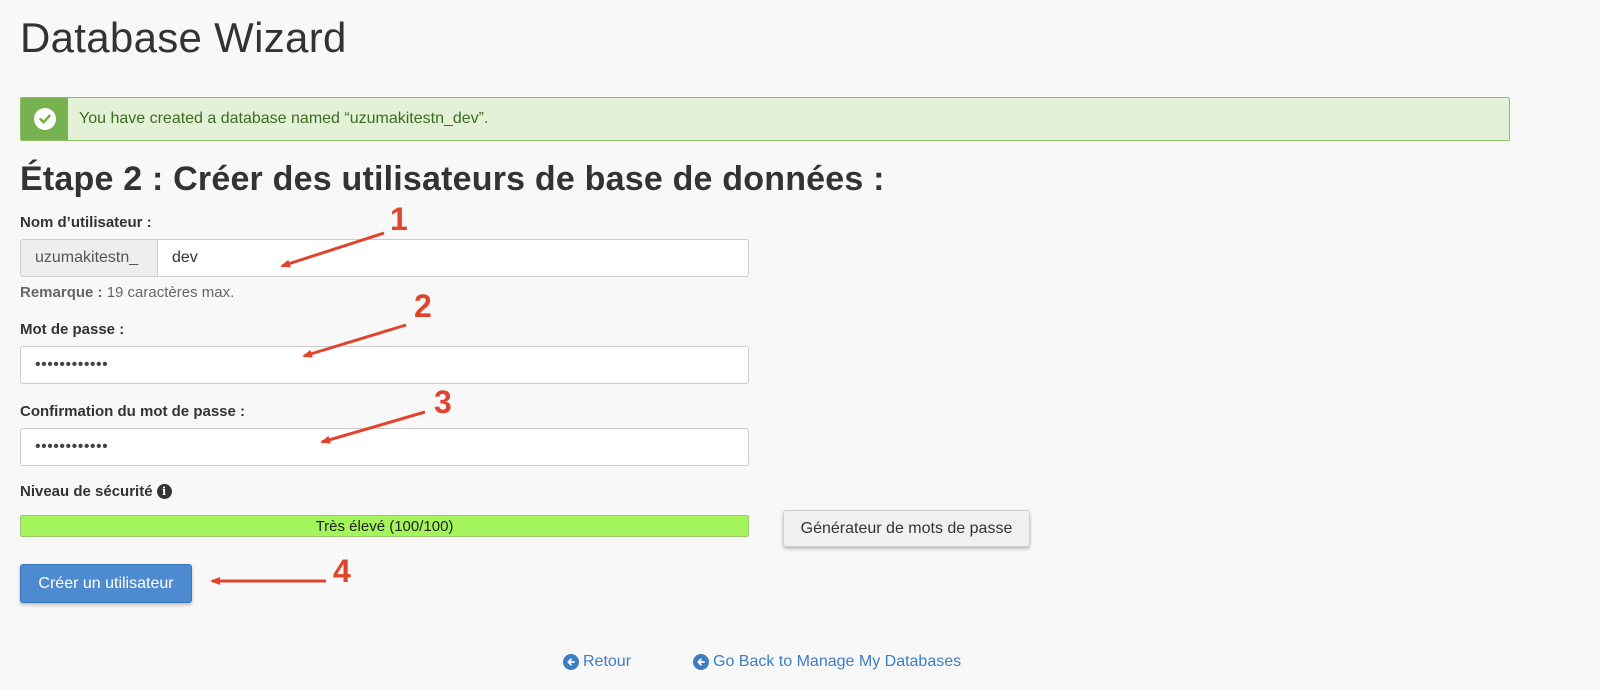 The width and height of the screenshot is (1600, 689). Describe the element at coordinates (443, 402) in the screenshot. I see `annotation-number-3: 3` at that location.